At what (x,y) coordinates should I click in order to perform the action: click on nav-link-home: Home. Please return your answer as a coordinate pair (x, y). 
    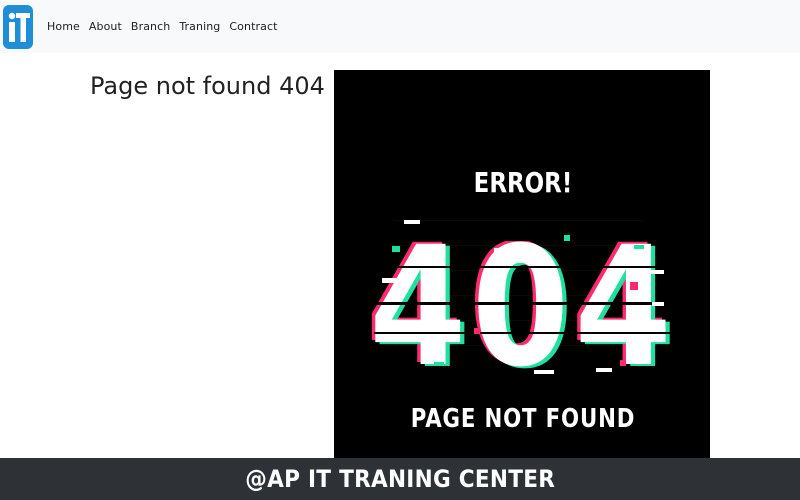
    Looking at the image, I should click on (63, 26).